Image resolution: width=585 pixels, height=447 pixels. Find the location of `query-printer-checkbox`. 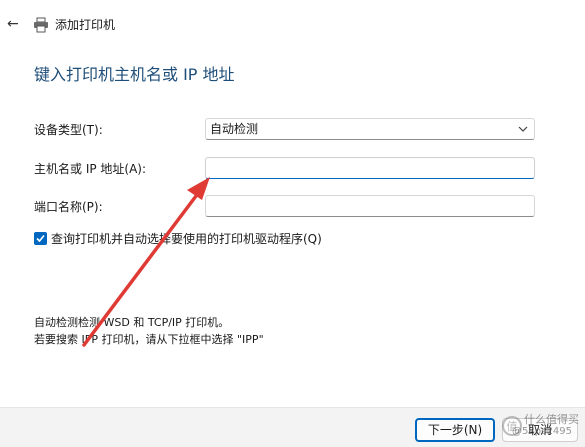

query-printer-checkbox is located at coordinates (40, 238).